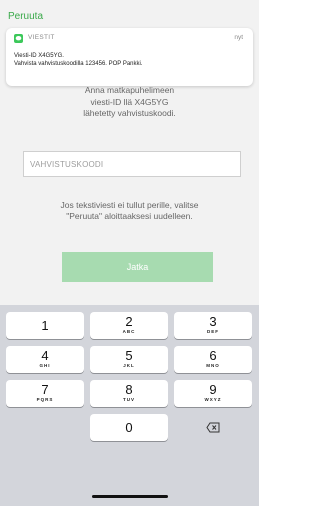 The image size is (320, 506). What do you see at coordinates (129, 399) in the screenshot?
I see `key-letters: TUV` at bounding box center [129, 399].